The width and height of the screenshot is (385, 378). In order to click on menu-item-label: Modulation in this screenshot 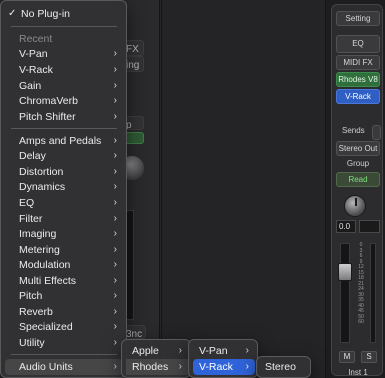, I will do `click(45, 265)`.